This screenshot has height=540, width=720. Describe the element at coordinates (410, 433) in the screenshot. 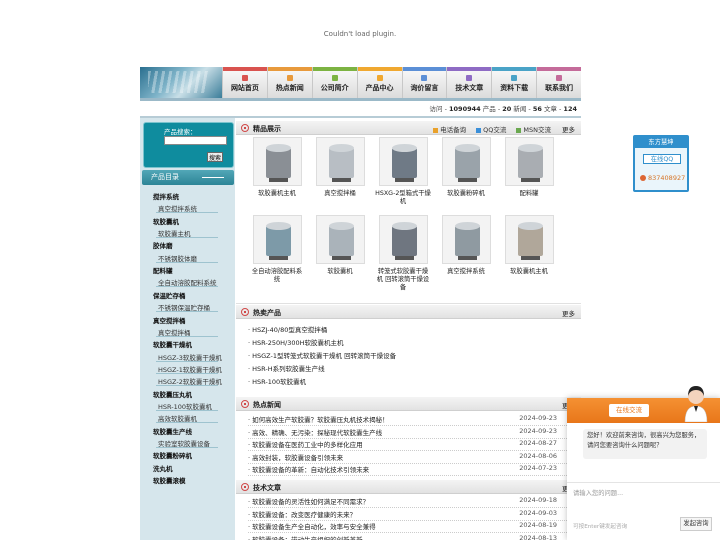

I see `news-item: · 高效、精确、无污染：探秘现代软胶囊生产线 2024-09-23` at that location.